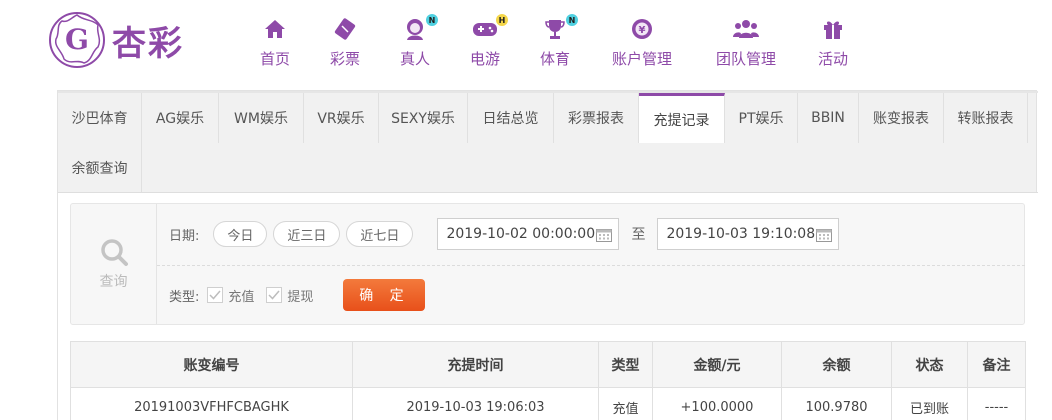  Describe the element at coordinates (901, 118) in the screenshot. I see `tab-account-change-report: 账变报表` at that location.